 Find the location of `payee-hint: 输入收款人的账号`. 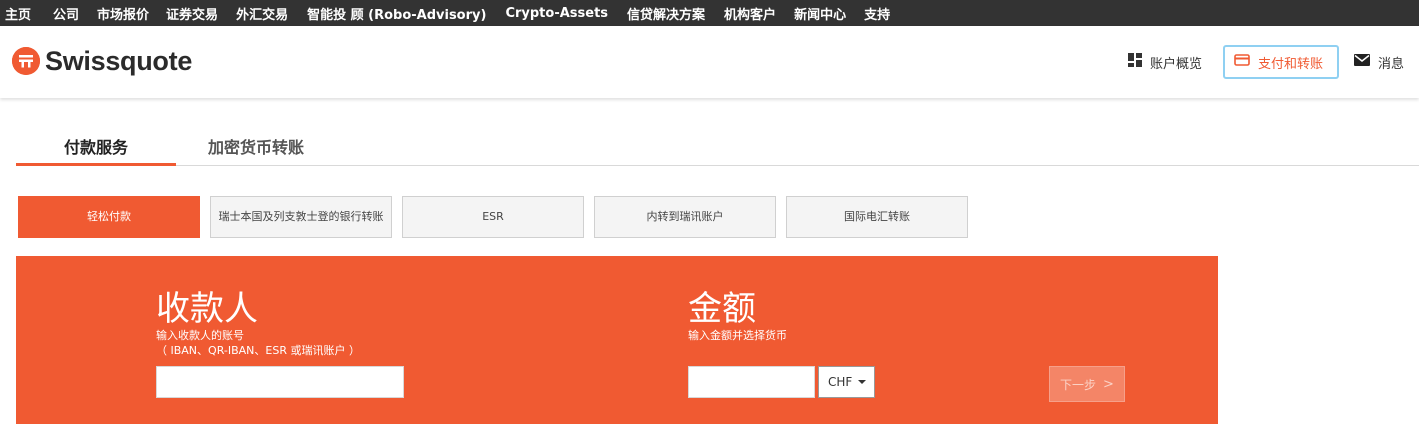

payee-hint: 输入收款人的账号 is located at coordinates (200, 335).